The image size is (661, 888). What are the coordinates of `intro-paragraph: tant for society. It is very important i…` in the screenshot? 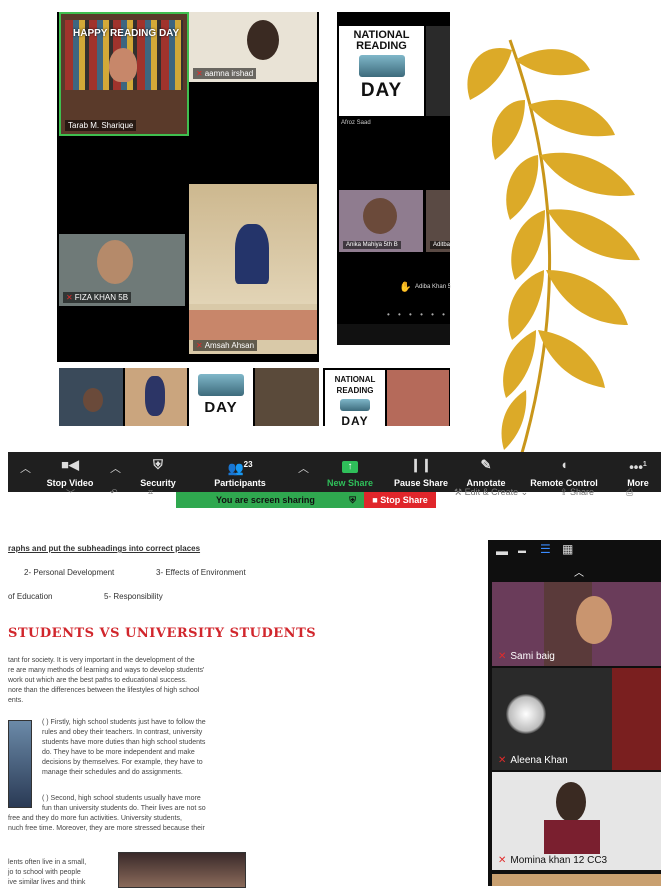 It's located at (106, 680).